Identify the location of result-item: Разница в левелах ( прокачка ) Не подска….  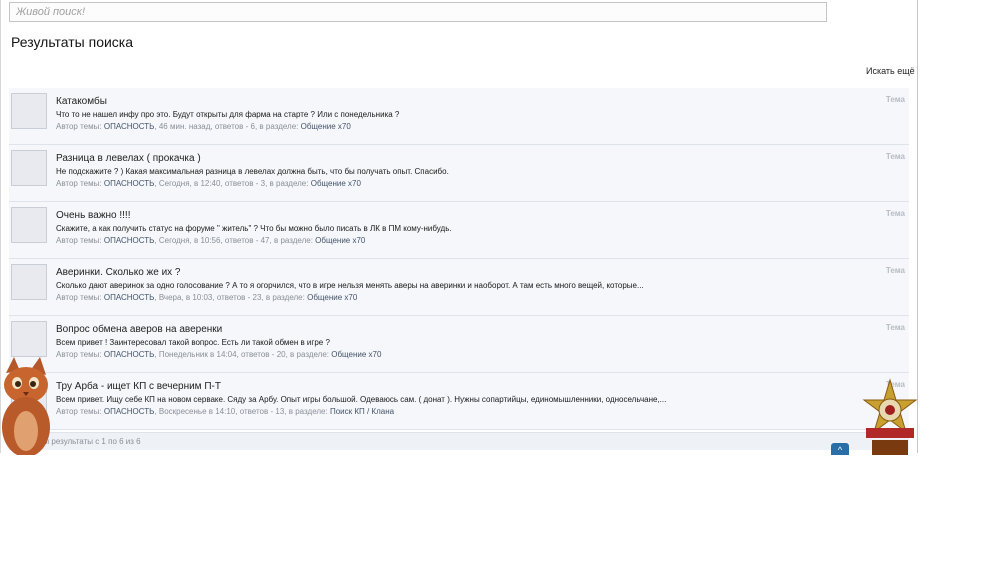
(459, 173).